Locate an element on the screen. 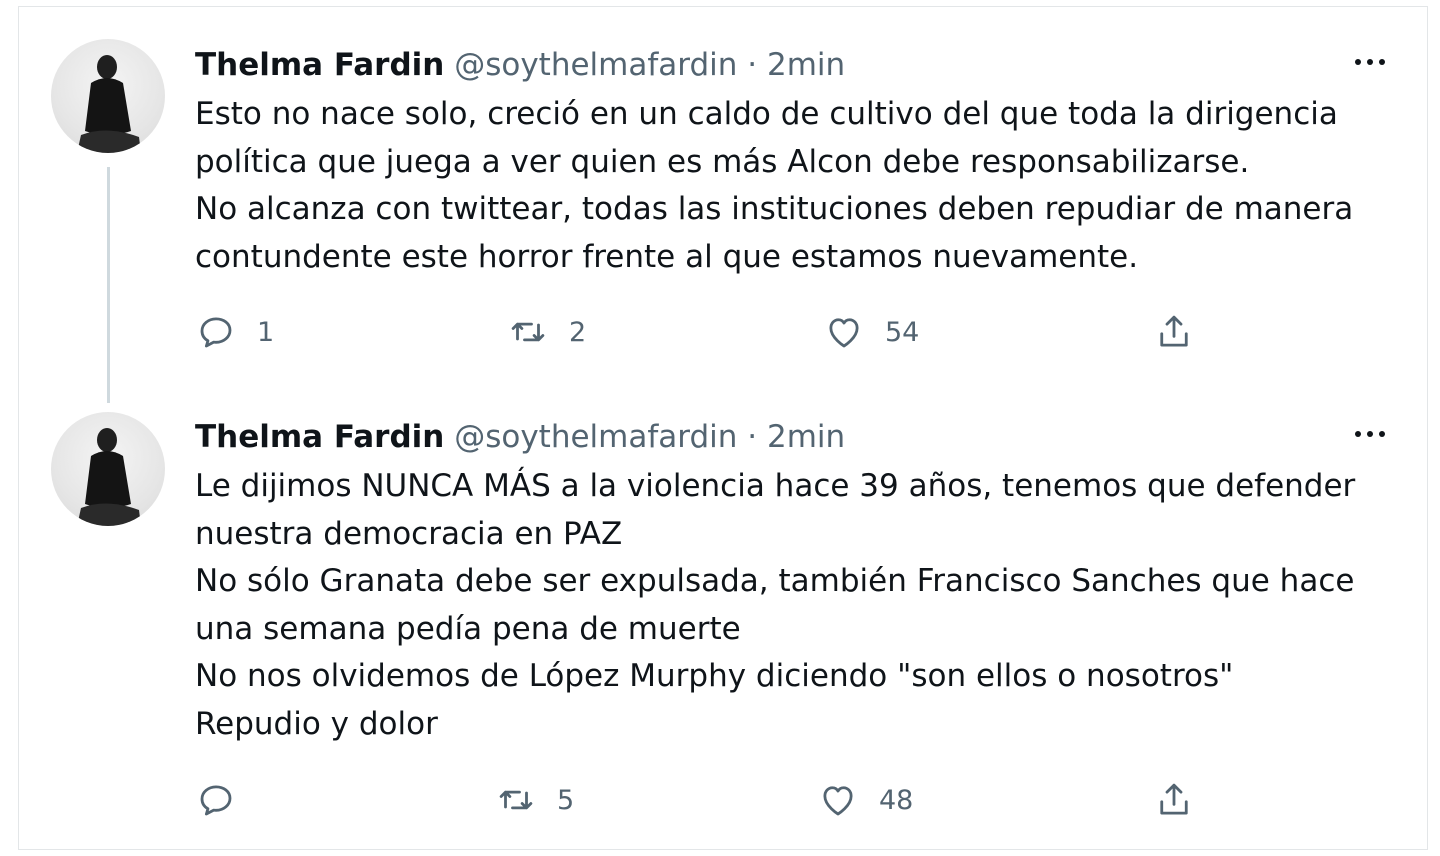  retweet-button: 2 is located at coordinates (546, 332).